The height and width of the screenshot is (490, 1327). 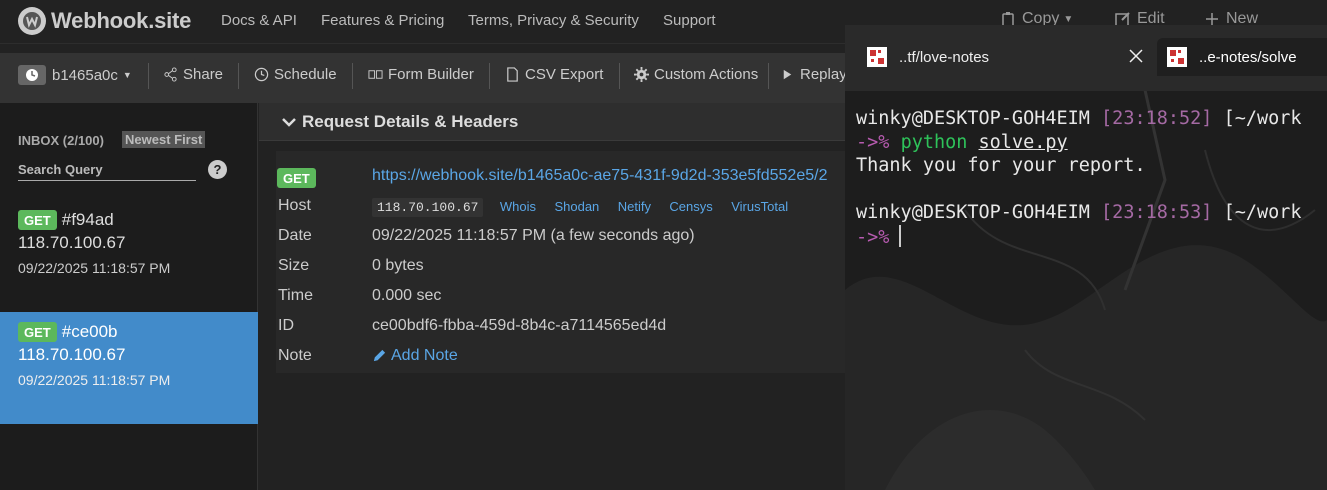 I want to click on virustotal-link: VirusTotal, so click(x=759, y=206).